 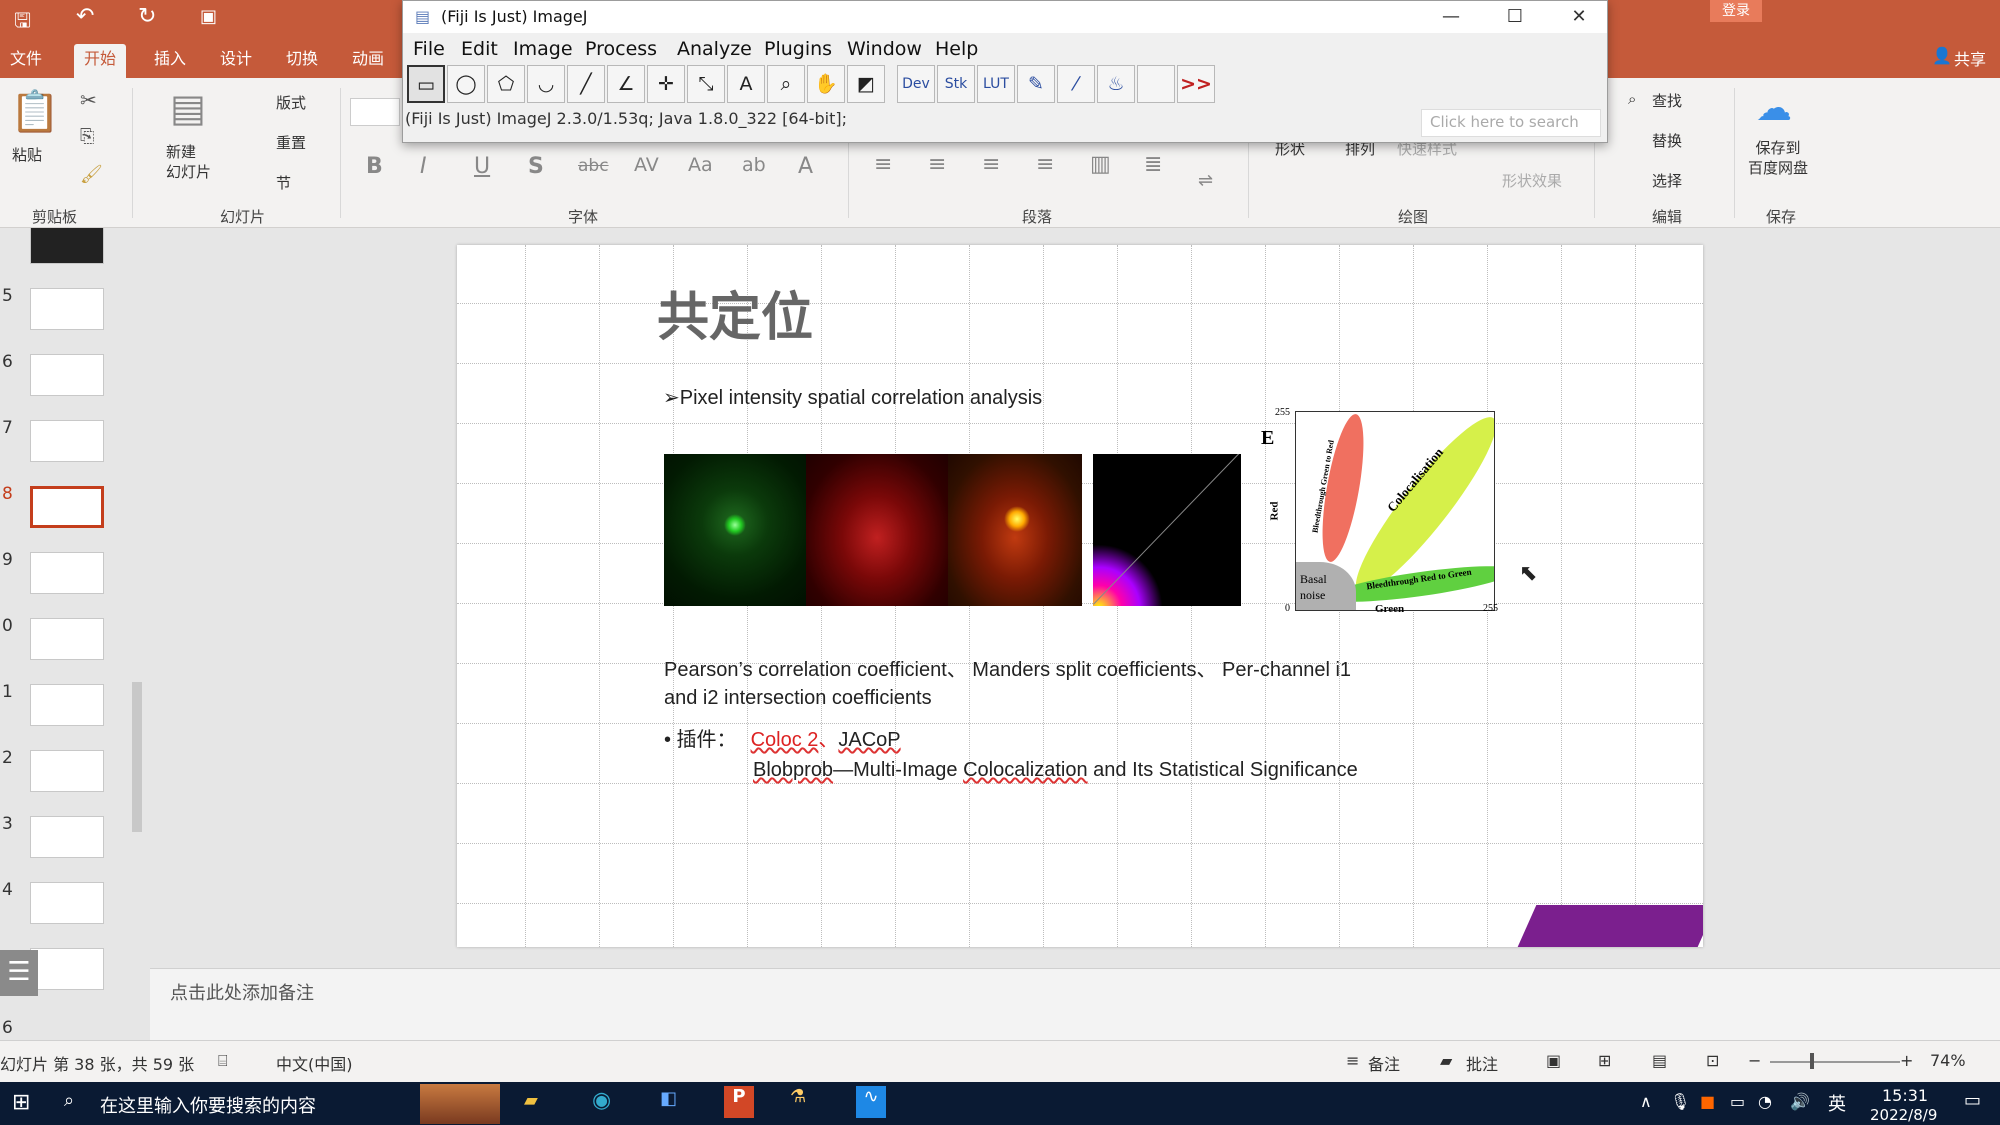 What do you see at coordinates (223, 1061) in the screenshot?
I see `spellcheck-icon: ⌸` at bounding box center [223, 1061].